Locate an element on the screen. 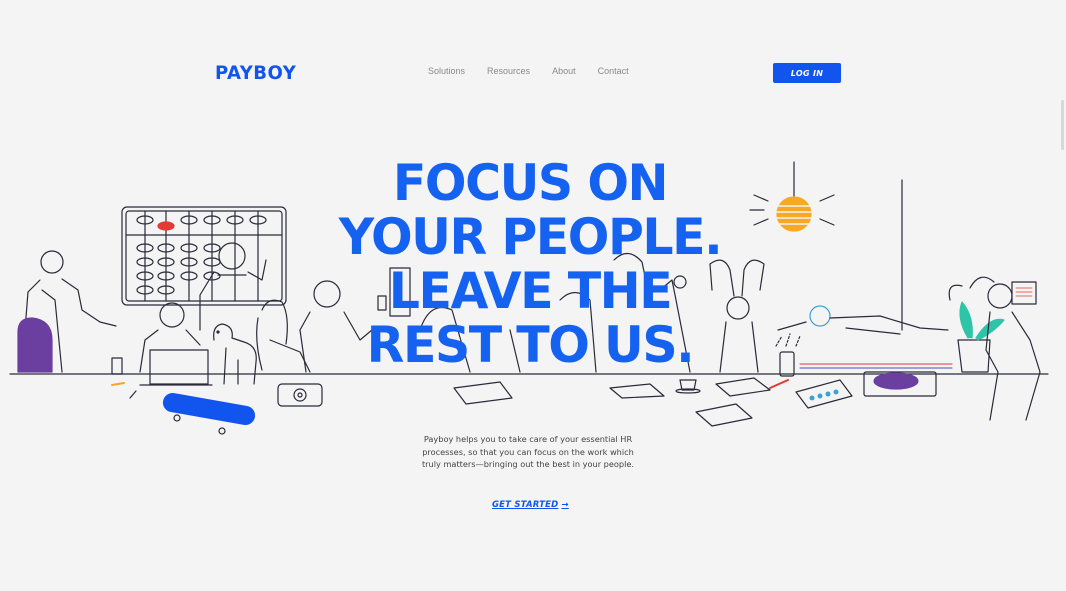  headline-line-2: YOUR PEOPLE. is located at coordinates (530, 237).